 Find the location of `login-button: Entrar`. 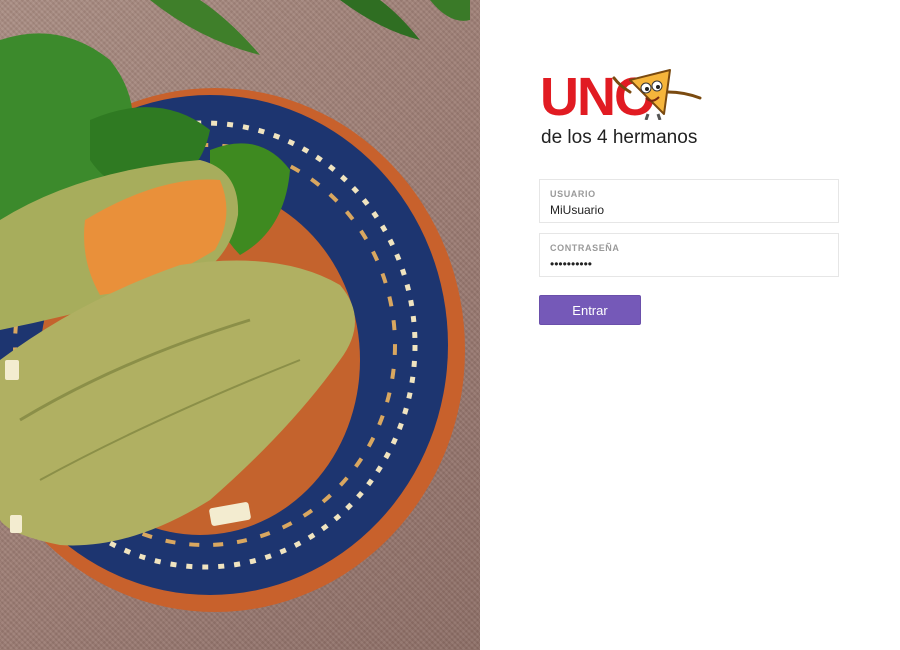

login-button: Entrar is located at coordinates (590, 310).